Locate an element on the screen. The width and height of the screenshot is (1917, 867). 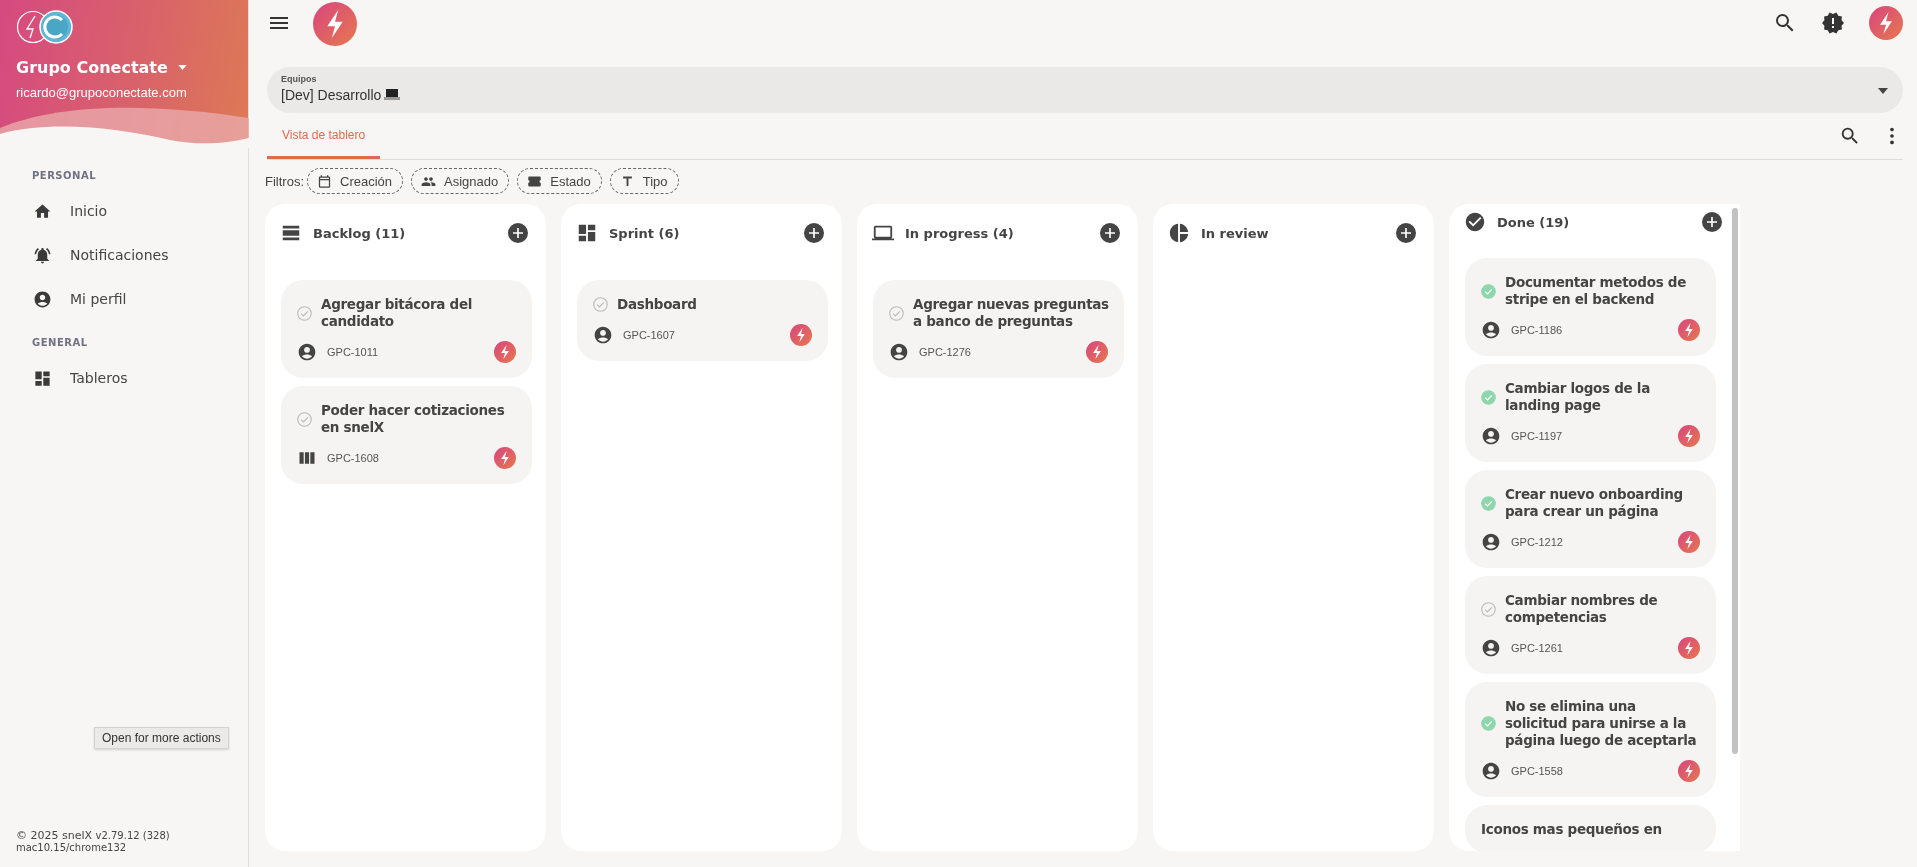
task-card: Dashboard GPC-1607 is located at coordinates (702, 320).